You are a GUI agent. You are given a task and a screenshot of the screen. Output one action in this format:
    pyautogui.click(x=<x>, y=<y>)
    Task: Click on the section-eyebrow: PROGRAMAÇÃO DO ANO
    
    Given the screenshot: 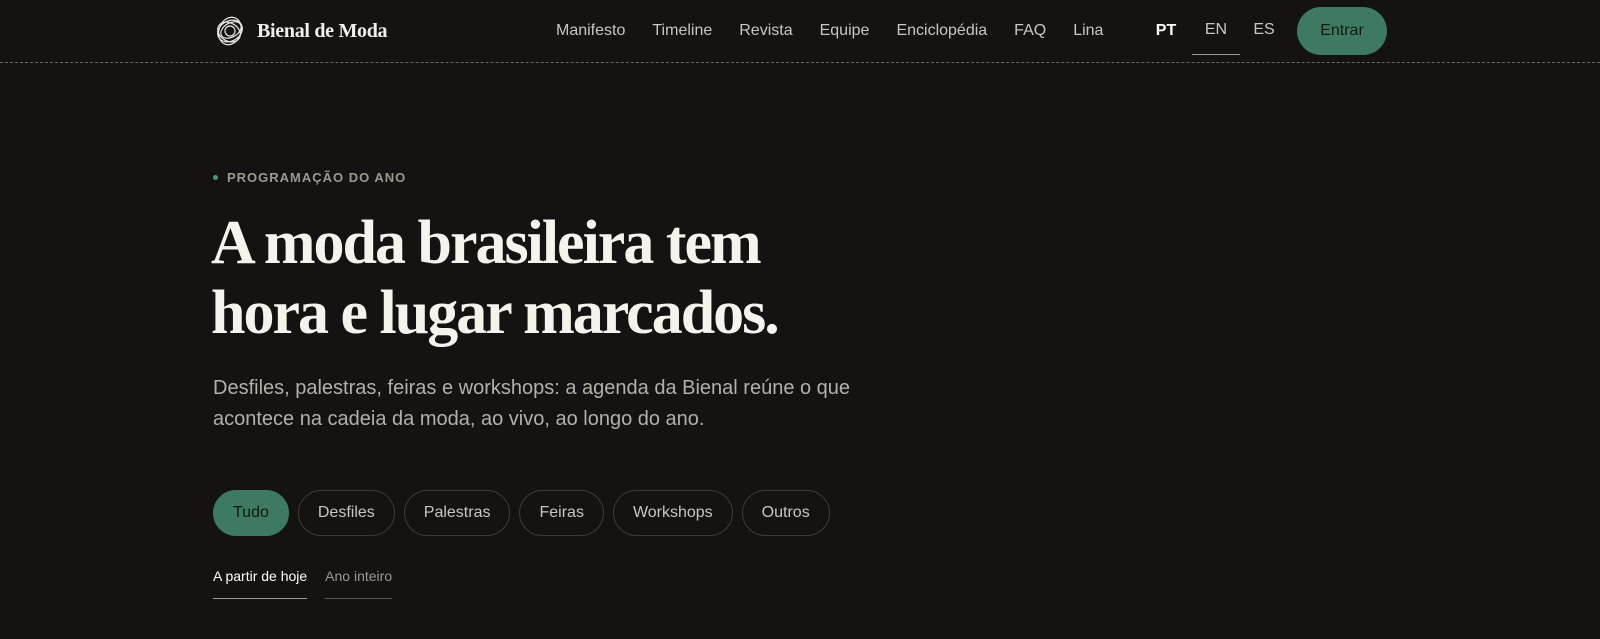 What is the action you would take?
    pyautogui.click(x=309, y=177)
    